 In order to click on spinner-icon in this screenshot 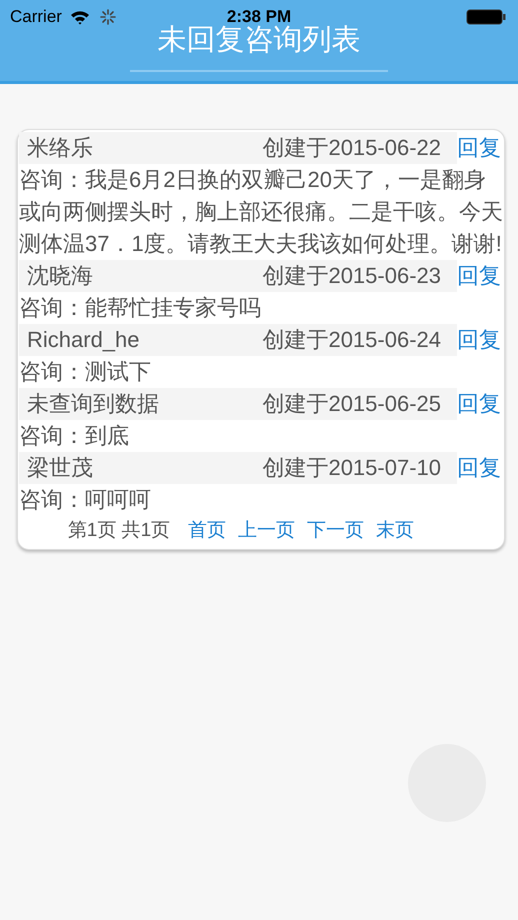, I will do `click(108, 17)`.